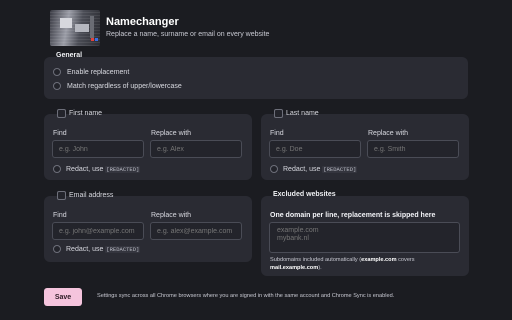 The height and width of the screenshot is (320, 512). I want to click on first-name-find-input, so click(98, 149).